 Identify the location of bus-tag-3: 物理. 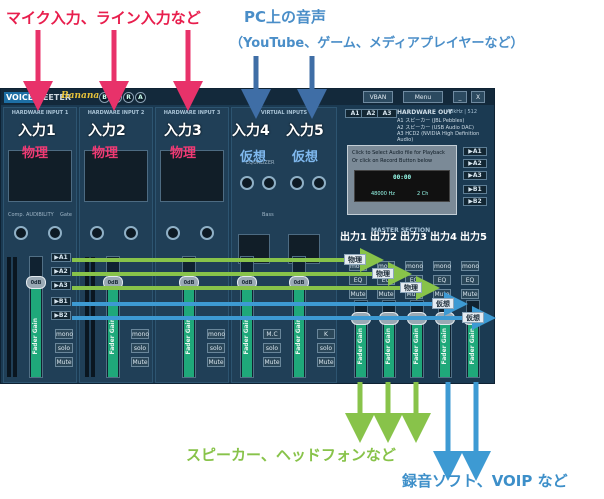
(411, 287).